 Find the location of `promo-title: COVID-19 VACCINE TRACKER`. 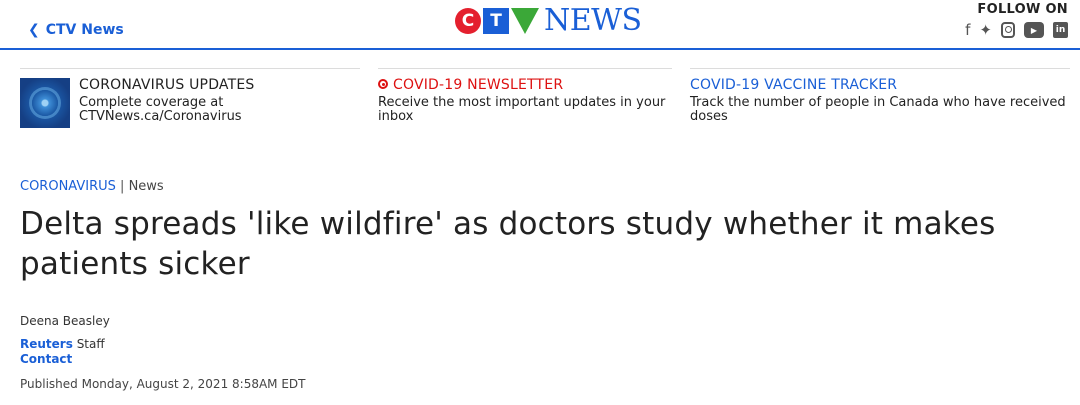

promo-title: COVID-19 VACCINE TRACKER is located at coordinates (794, 85).